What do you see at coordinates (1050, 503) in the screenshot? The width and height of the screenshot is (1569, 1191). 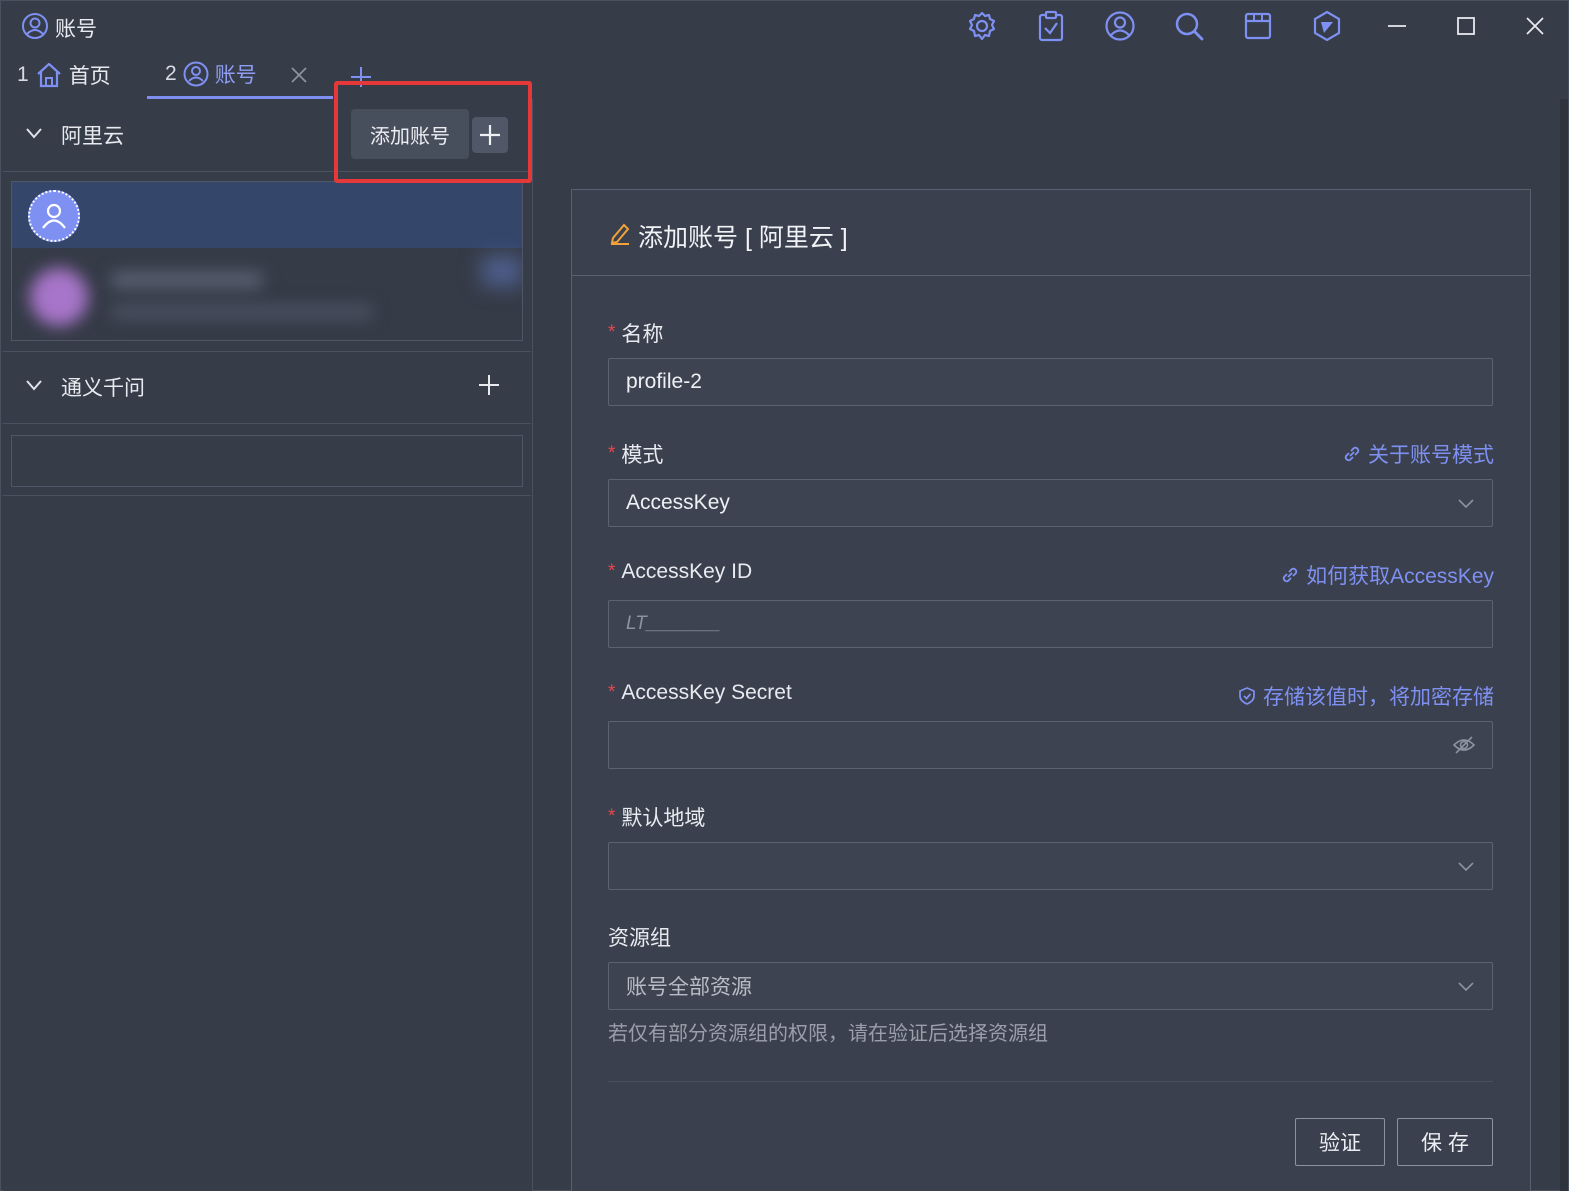 I see `mode-select: AccessKey` at bounding box center [1050, 503].